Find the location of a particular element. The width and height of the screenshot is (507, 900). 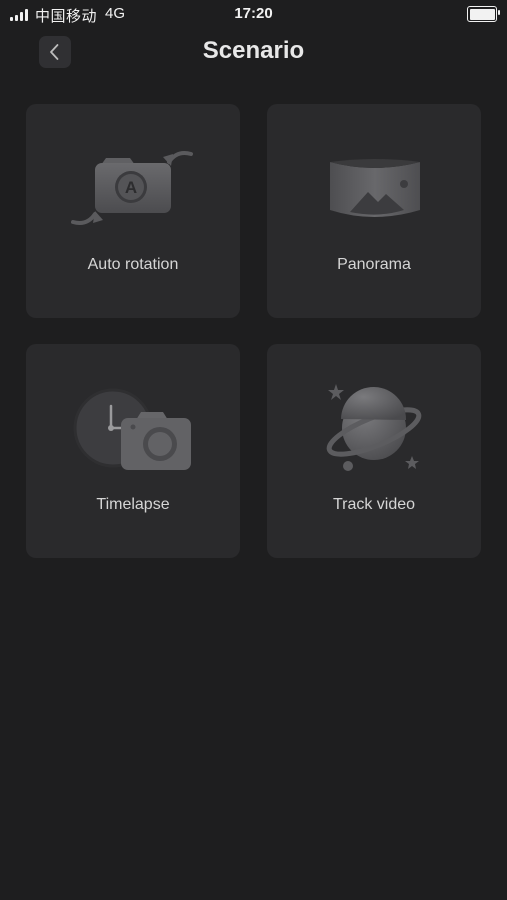

svg-text: A is located at coordinates (131, 187).